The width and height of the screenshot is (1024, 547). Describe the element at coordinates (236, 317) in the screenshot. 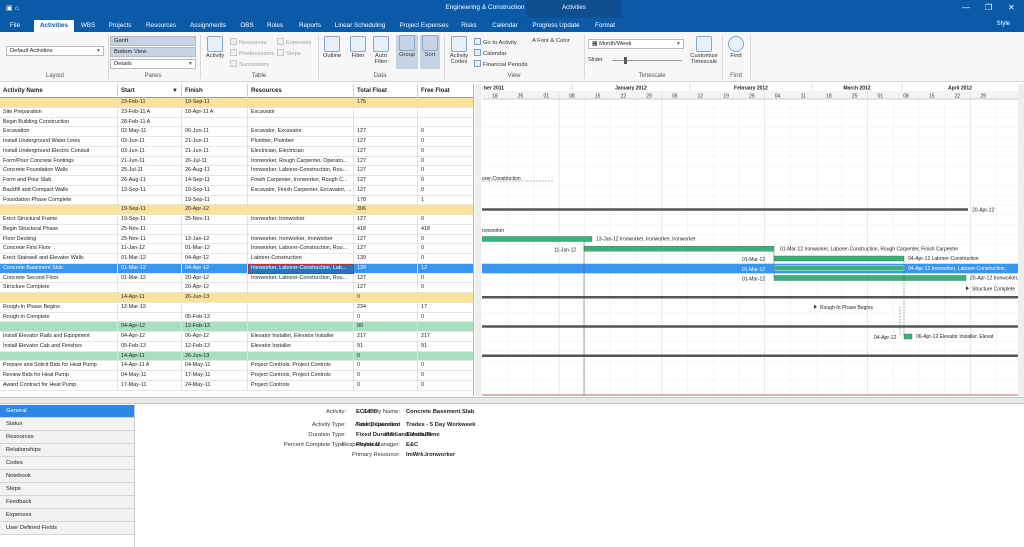

I see `table-row: Rough In Complete 05-Feb-13 0 0` at that location.